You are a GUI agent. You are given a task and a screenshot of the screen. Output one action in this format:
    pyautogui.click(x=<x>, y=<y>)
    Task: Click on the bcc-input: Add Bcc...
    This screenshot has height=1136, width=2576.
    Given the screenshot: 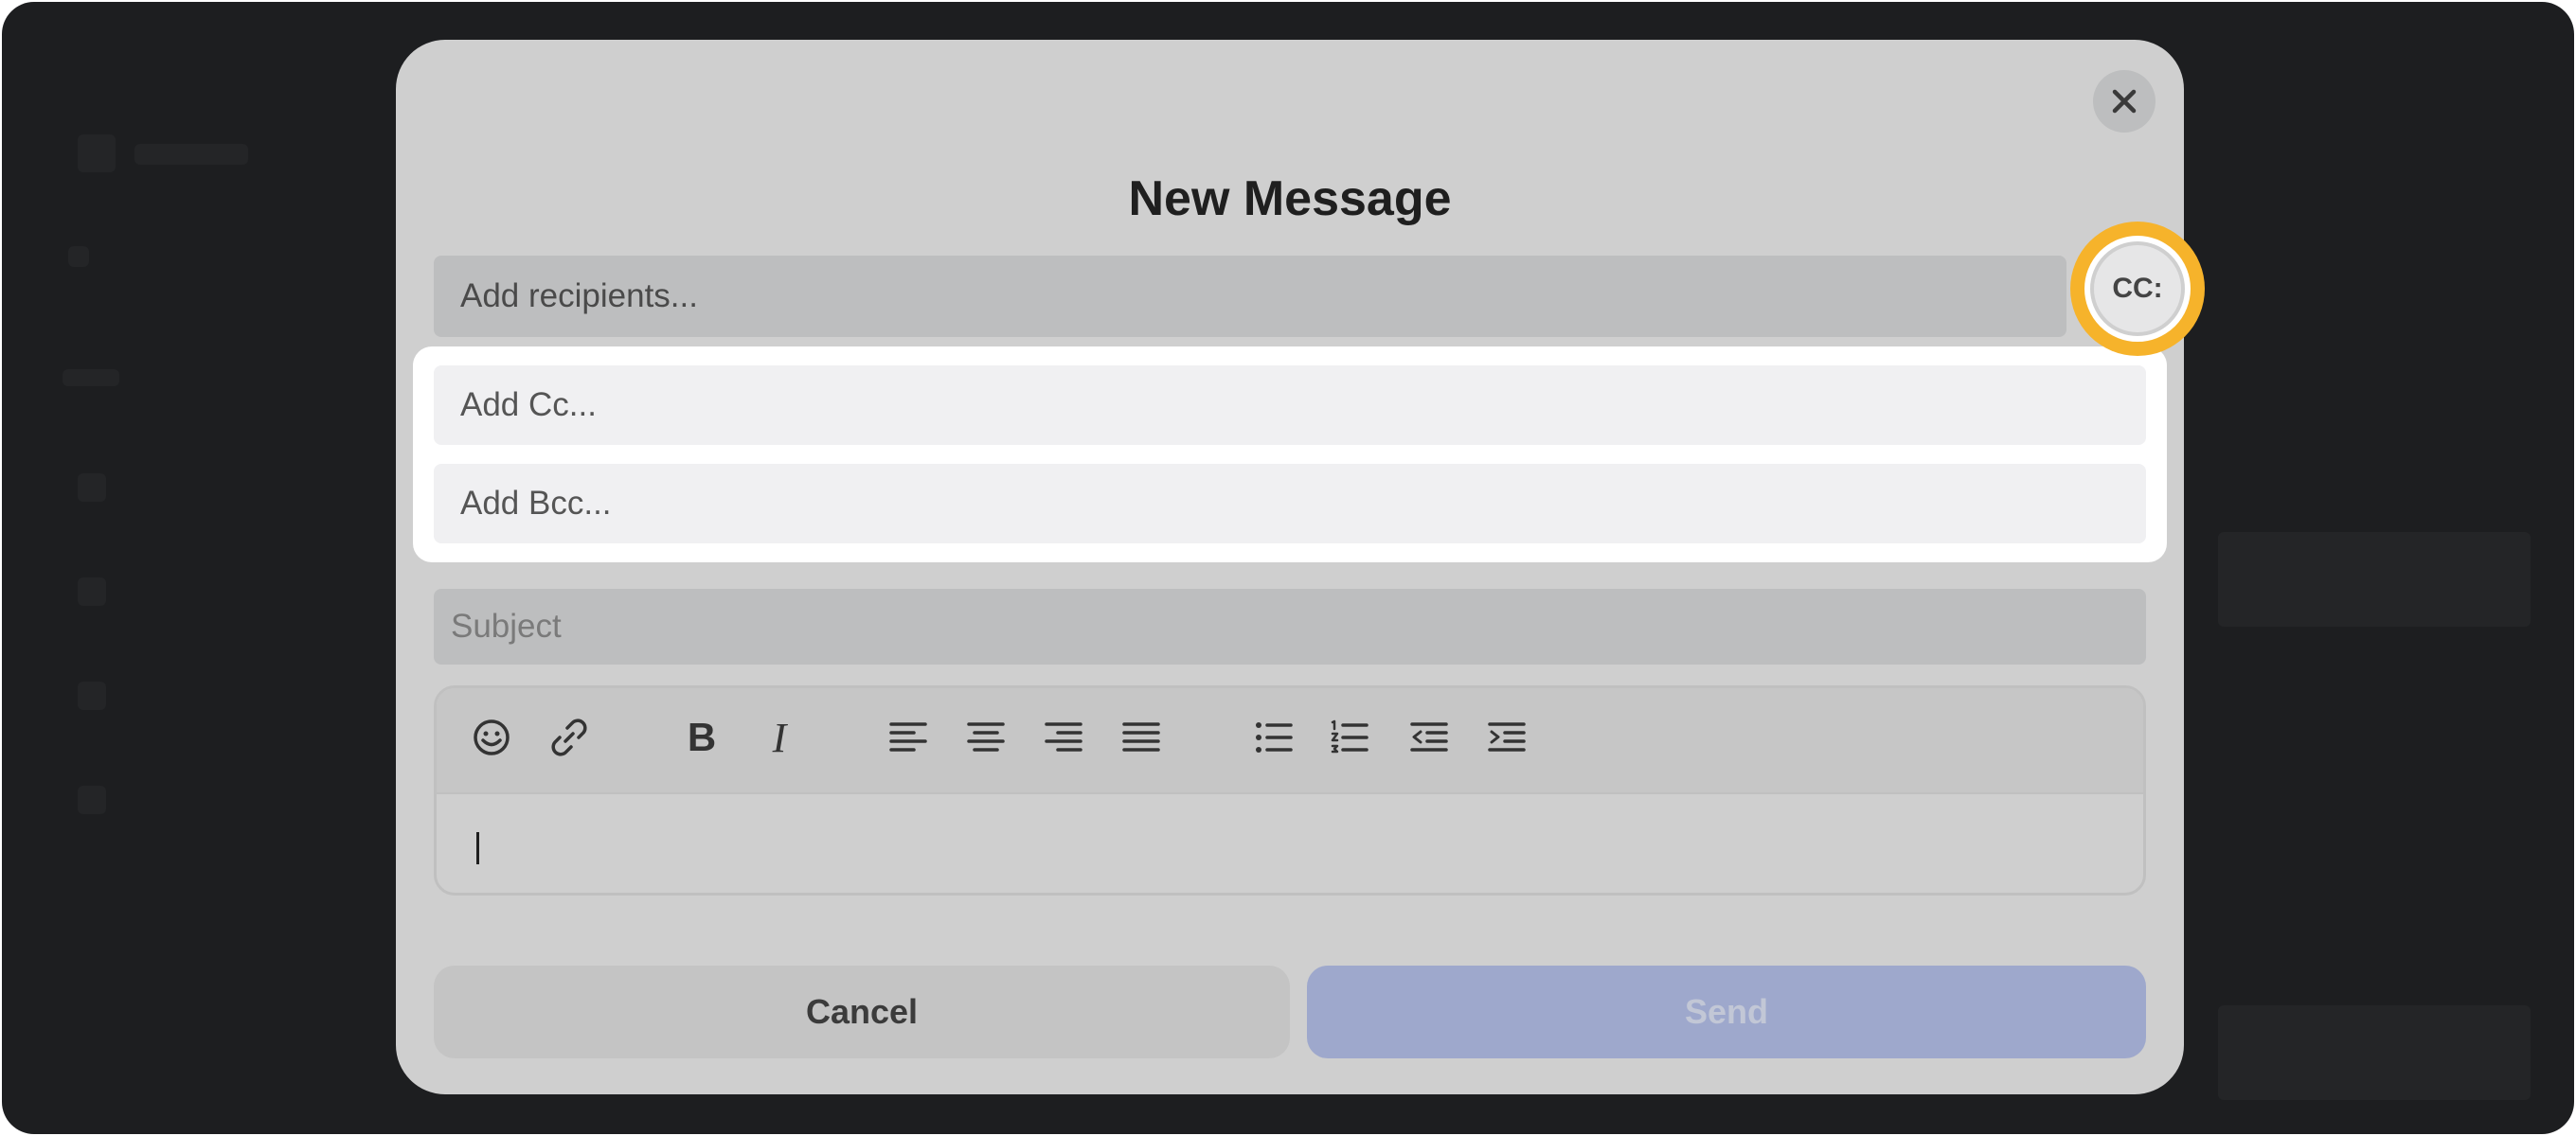 What is the action you would take?
    pyautogui.click(x=1290, y=503)
    